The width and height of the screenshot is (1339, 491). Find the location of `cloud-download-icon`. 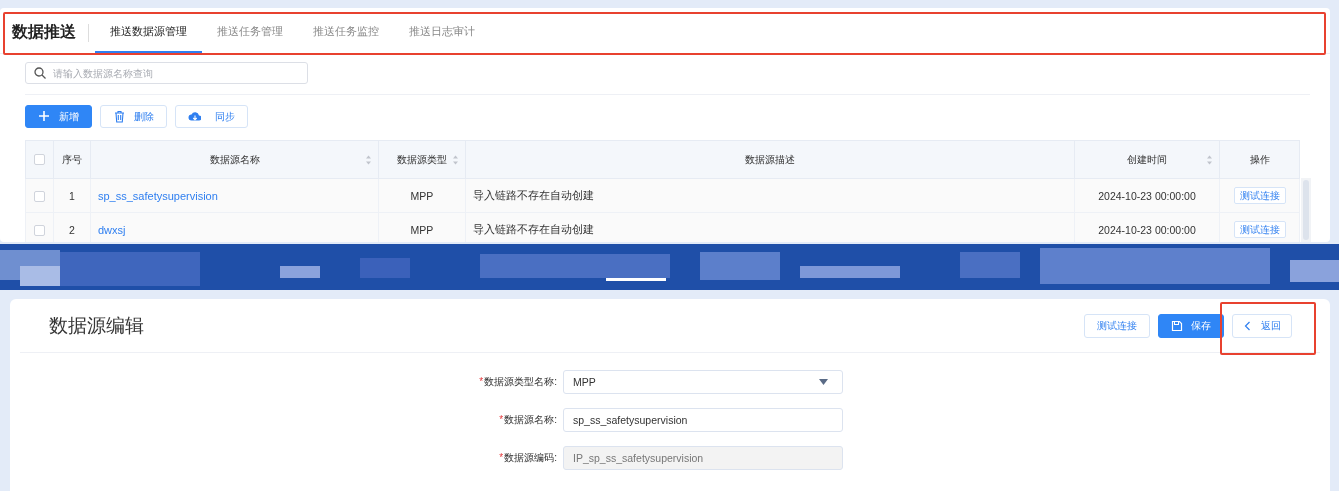

cloud-download-icon is located at coordinates (194, 116).